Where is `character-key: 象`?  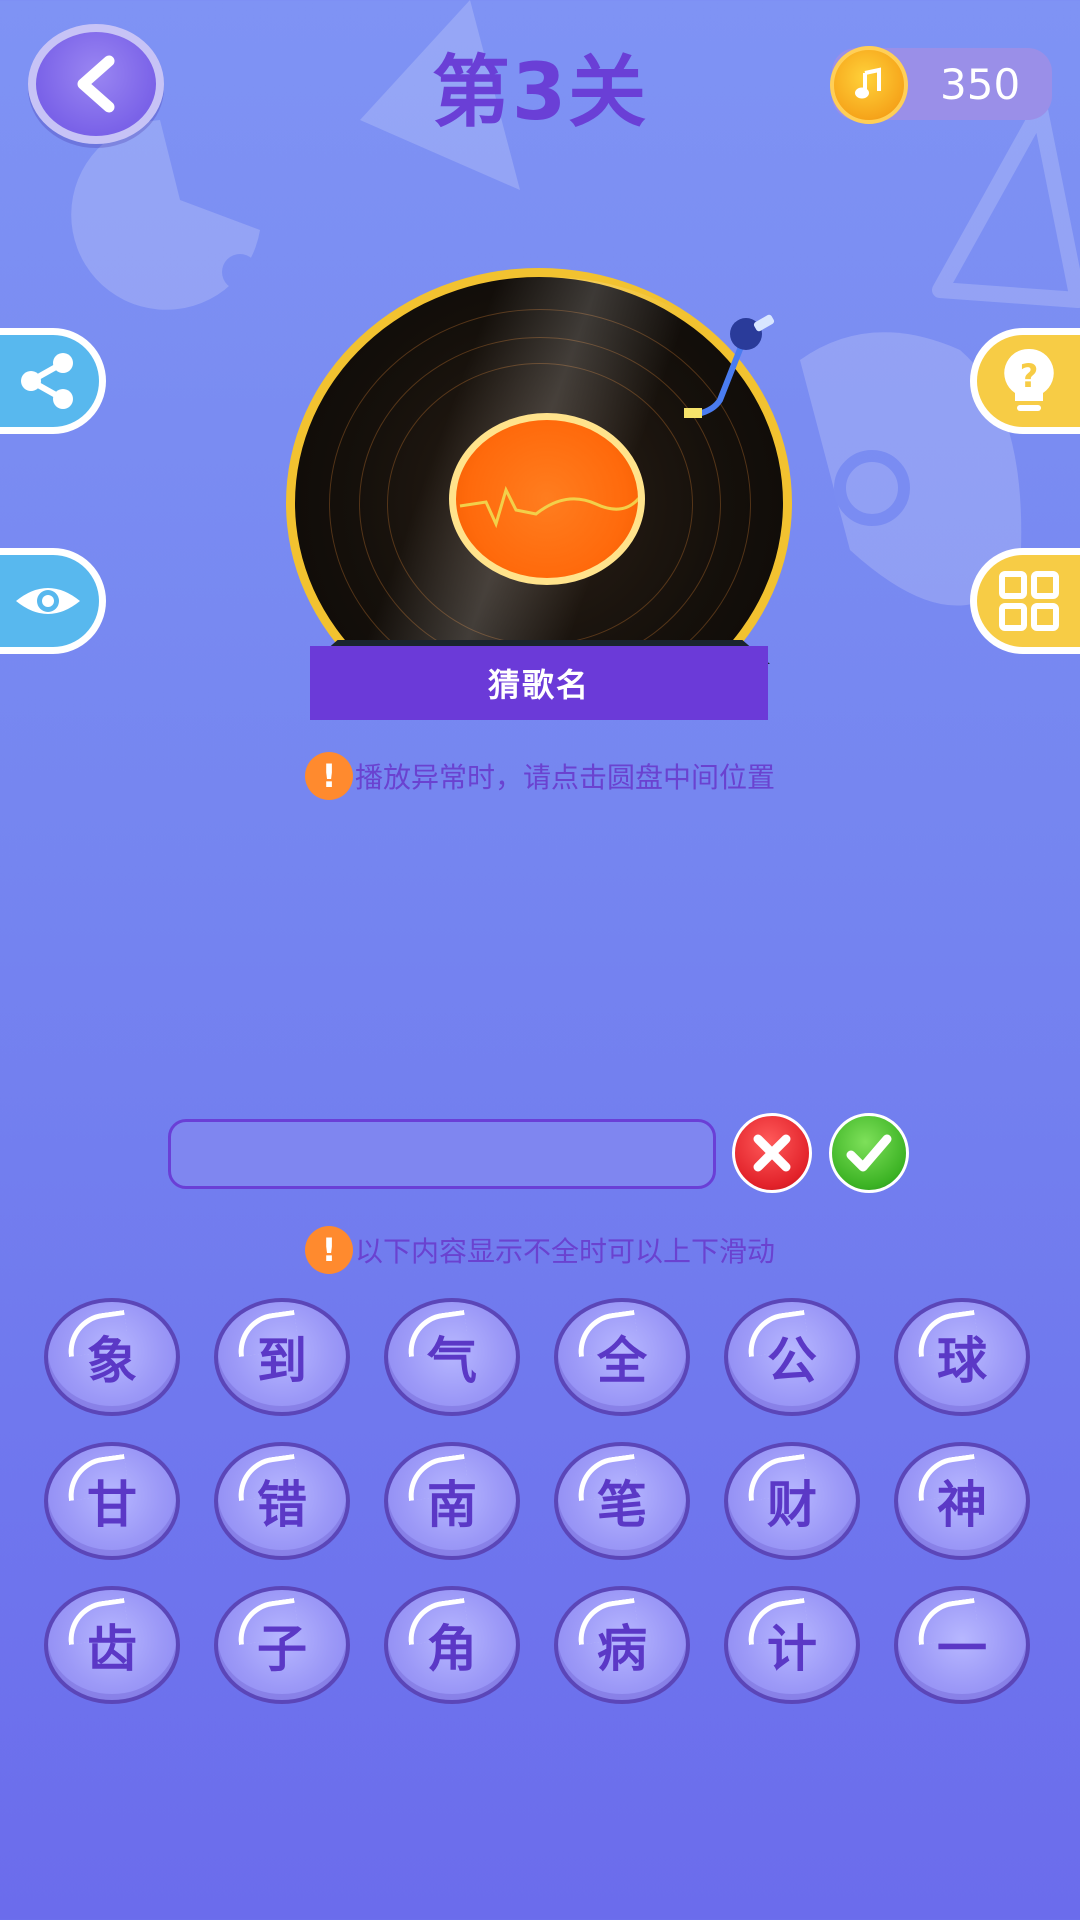 character-key: 象 is located at coordinates (112, 1357).